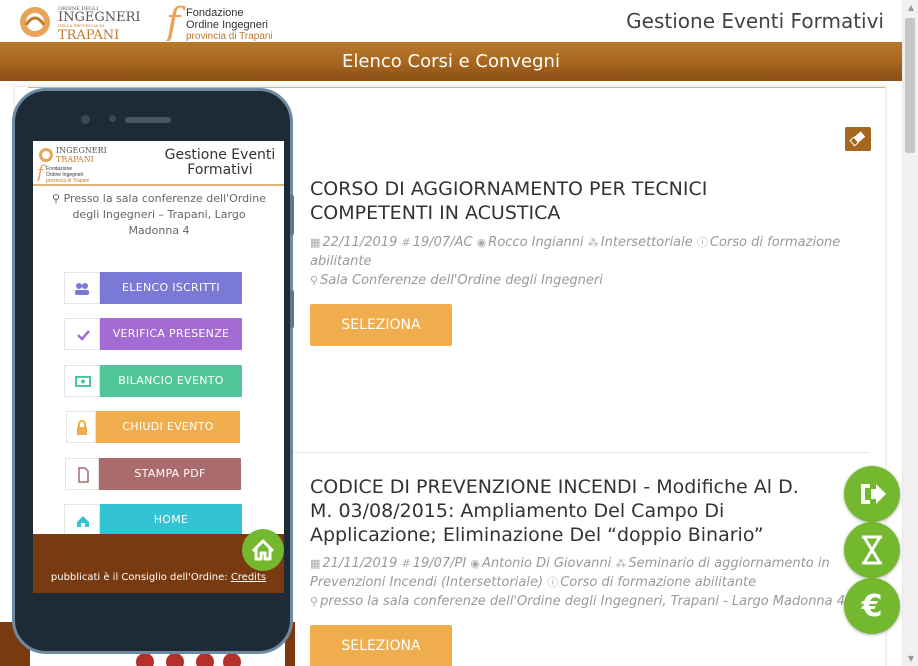 The image size is (918, 666). Describe the element at coordinates (81, 427) in the screenshot. I see `lock-icon` at that location.